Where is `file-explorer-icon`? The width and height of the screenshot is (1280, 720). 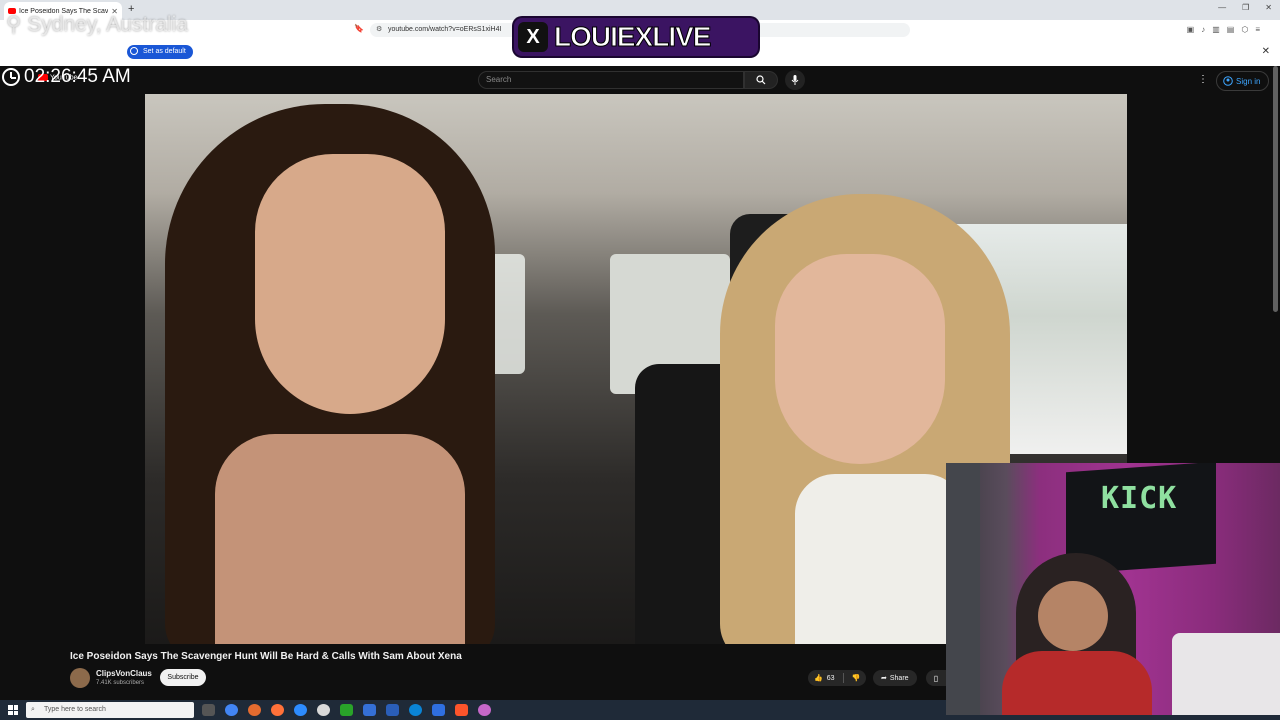 file-explorer-icon is located at coordinates (369, 710).